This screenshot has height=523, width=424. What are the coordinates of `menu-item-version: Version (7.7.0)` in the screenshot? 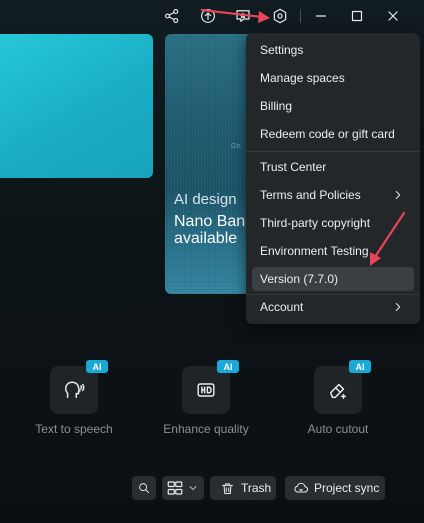 It's located at (333, 279).